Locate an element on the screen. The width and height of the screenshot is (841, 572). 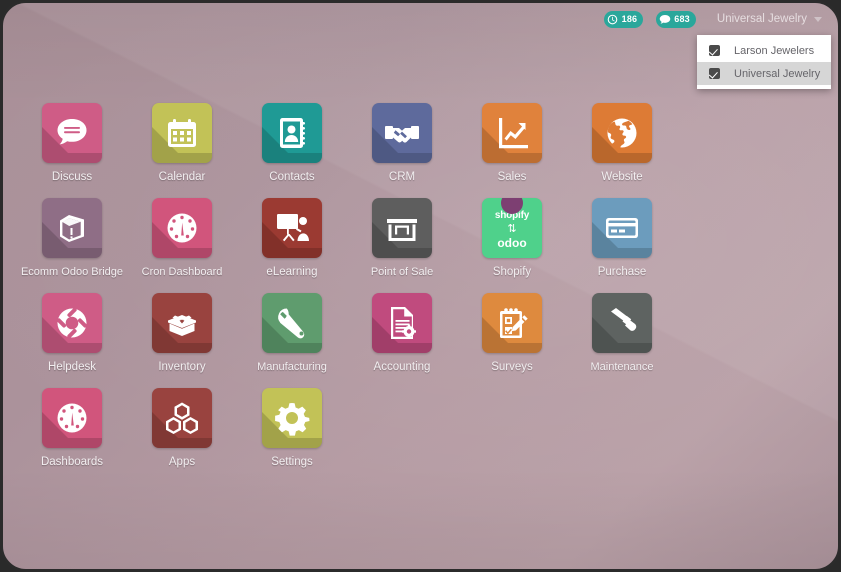
app-crm: CRM is located at coordinates (402, 150).